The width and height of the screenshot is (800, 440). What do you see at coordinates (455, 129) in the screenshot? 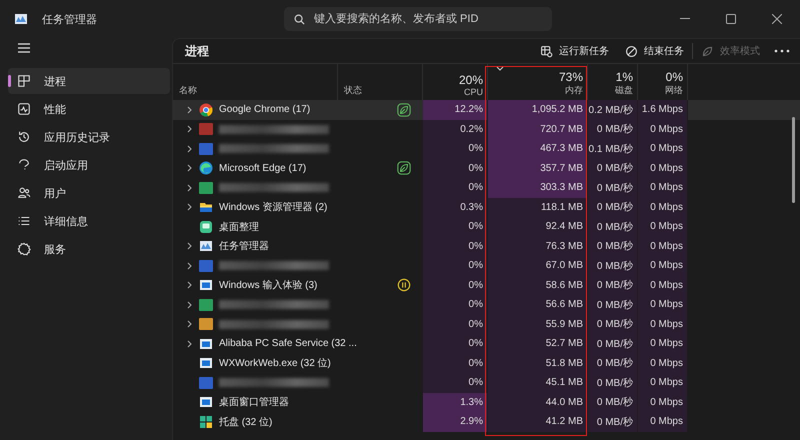
I see `metric-cell: 0.2%` at bounding box center [455, 129].